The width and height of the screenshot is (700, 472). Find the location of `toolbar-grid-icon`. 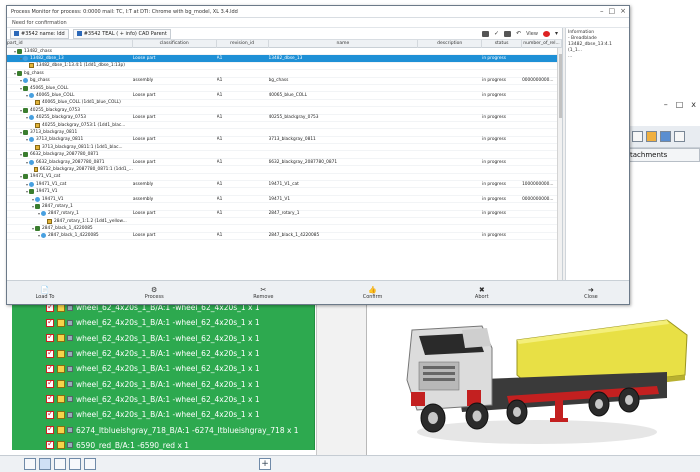

toolbar-grid-icon is located at coordinates (651, 136).